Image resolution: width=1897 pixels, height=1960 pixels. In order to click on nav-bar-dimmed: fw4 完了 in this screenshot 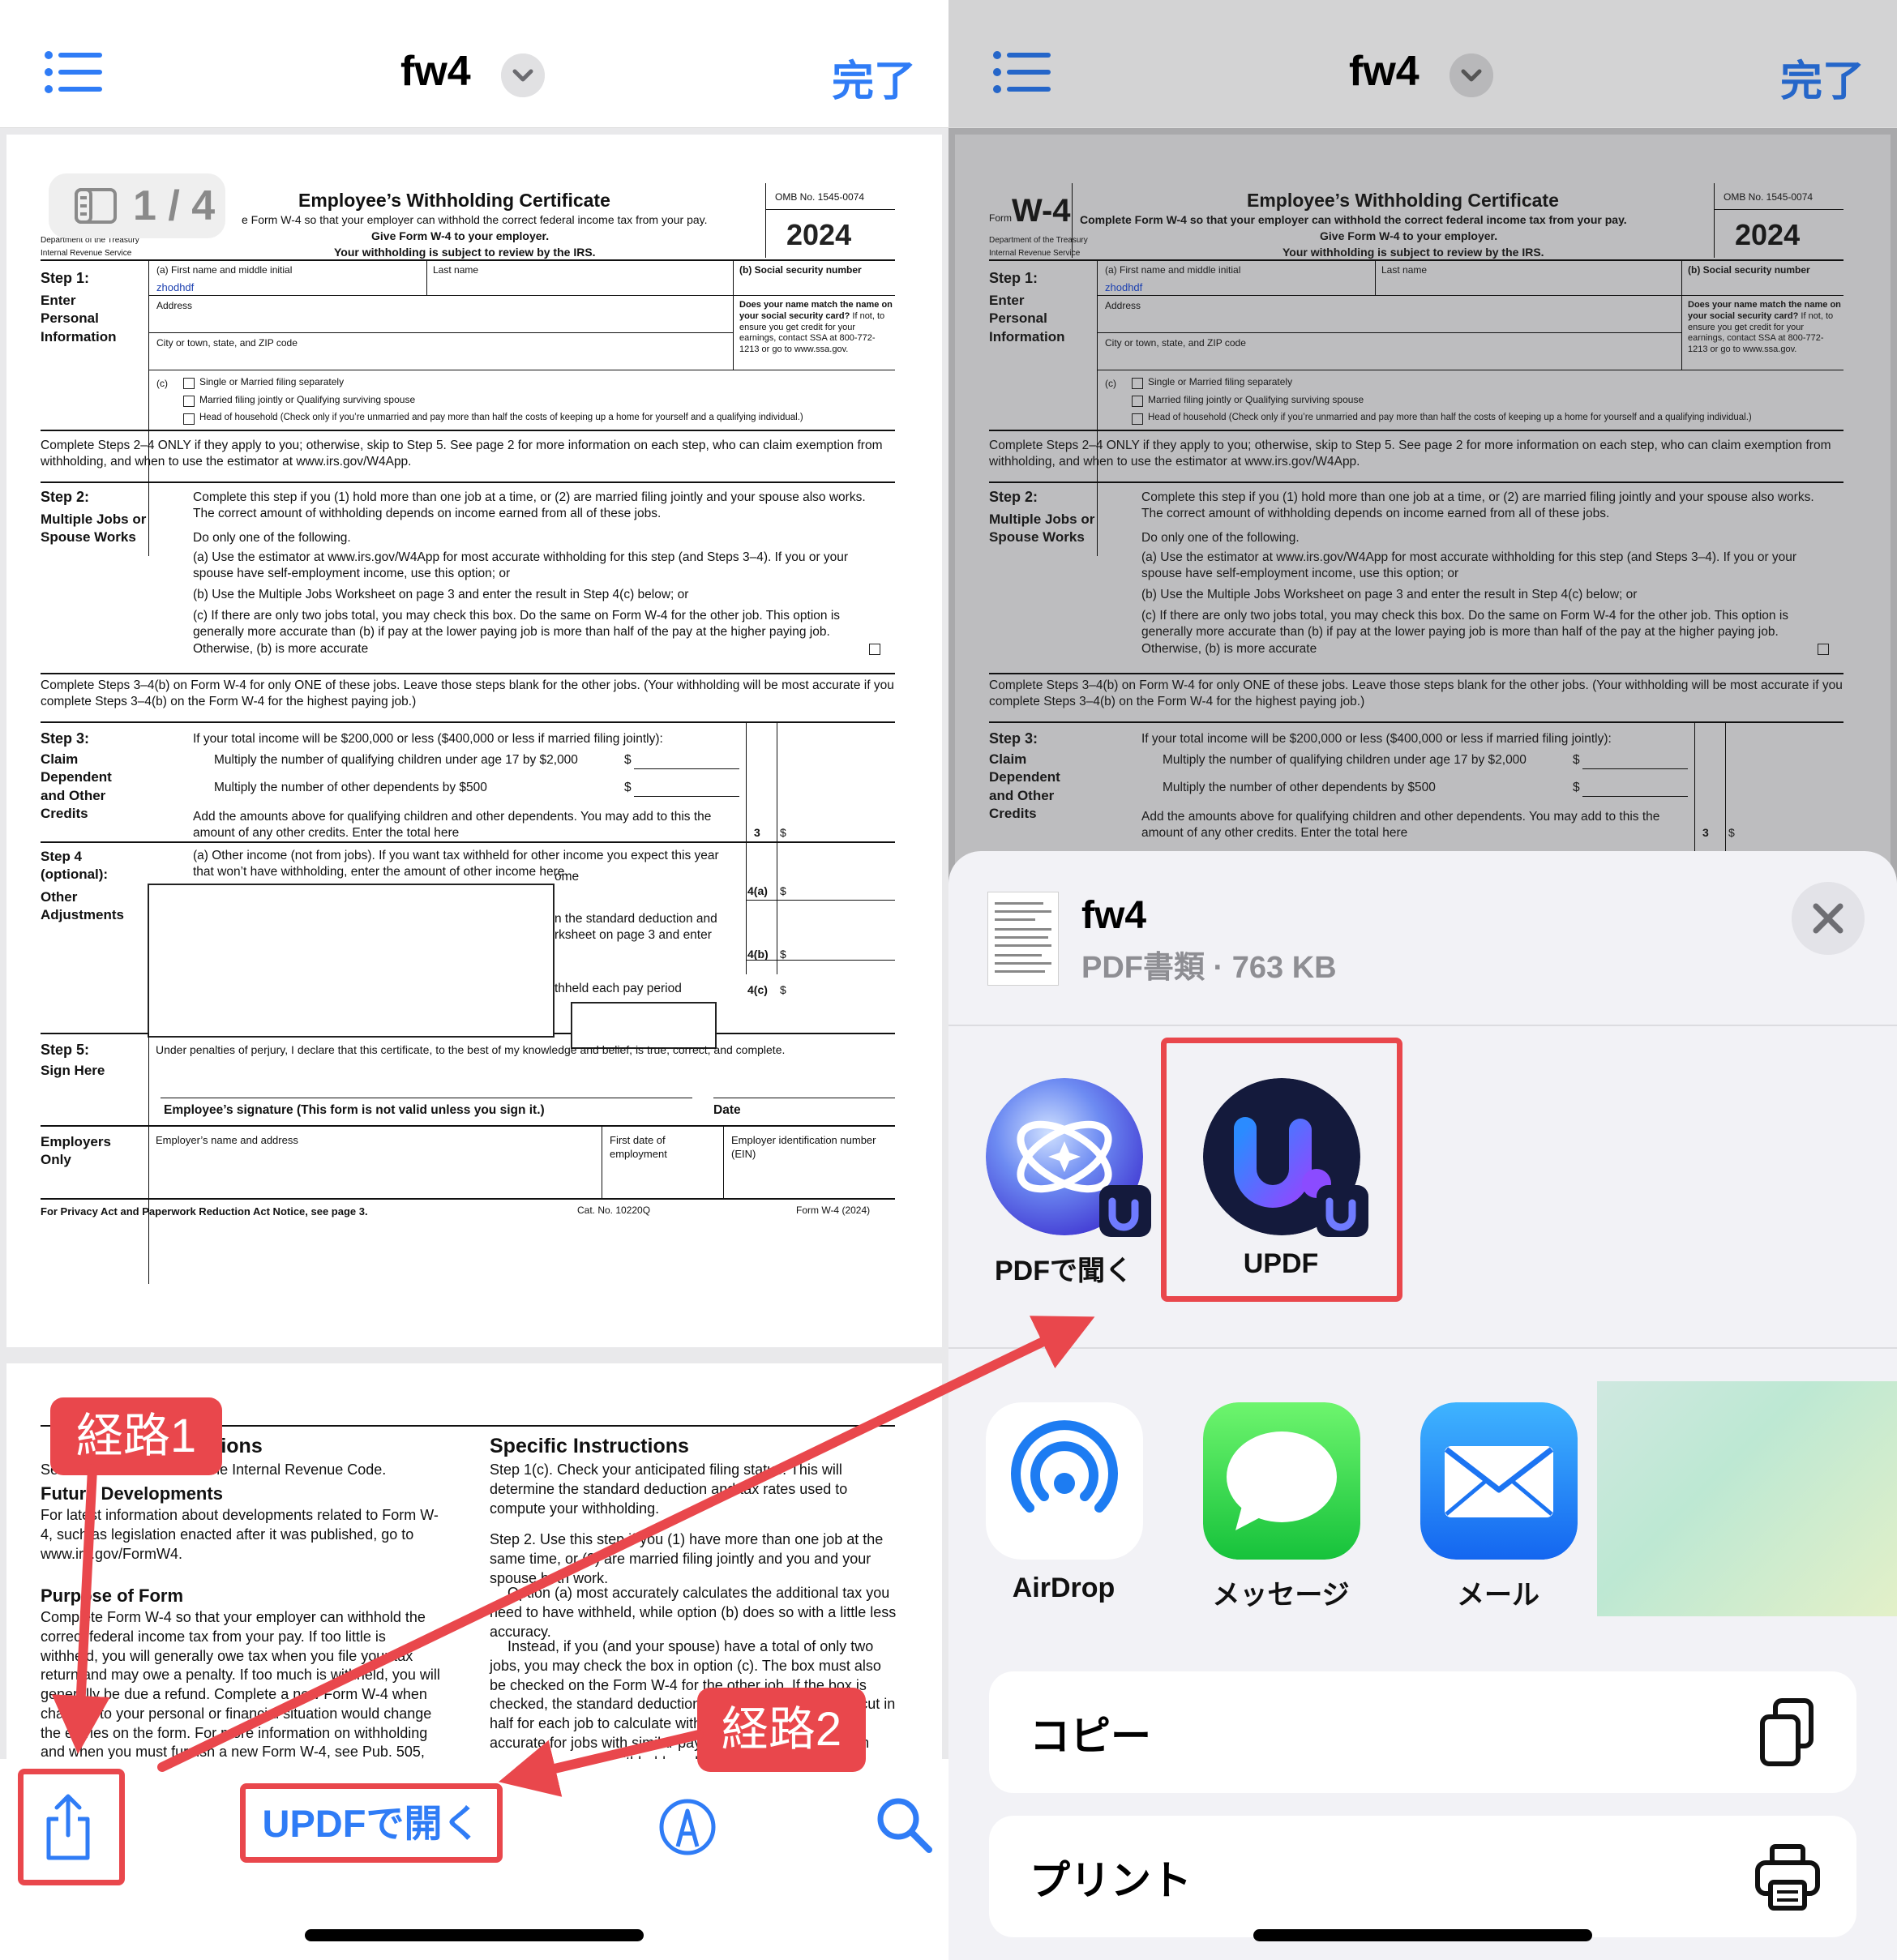, I will do `click(1422, 64)`.